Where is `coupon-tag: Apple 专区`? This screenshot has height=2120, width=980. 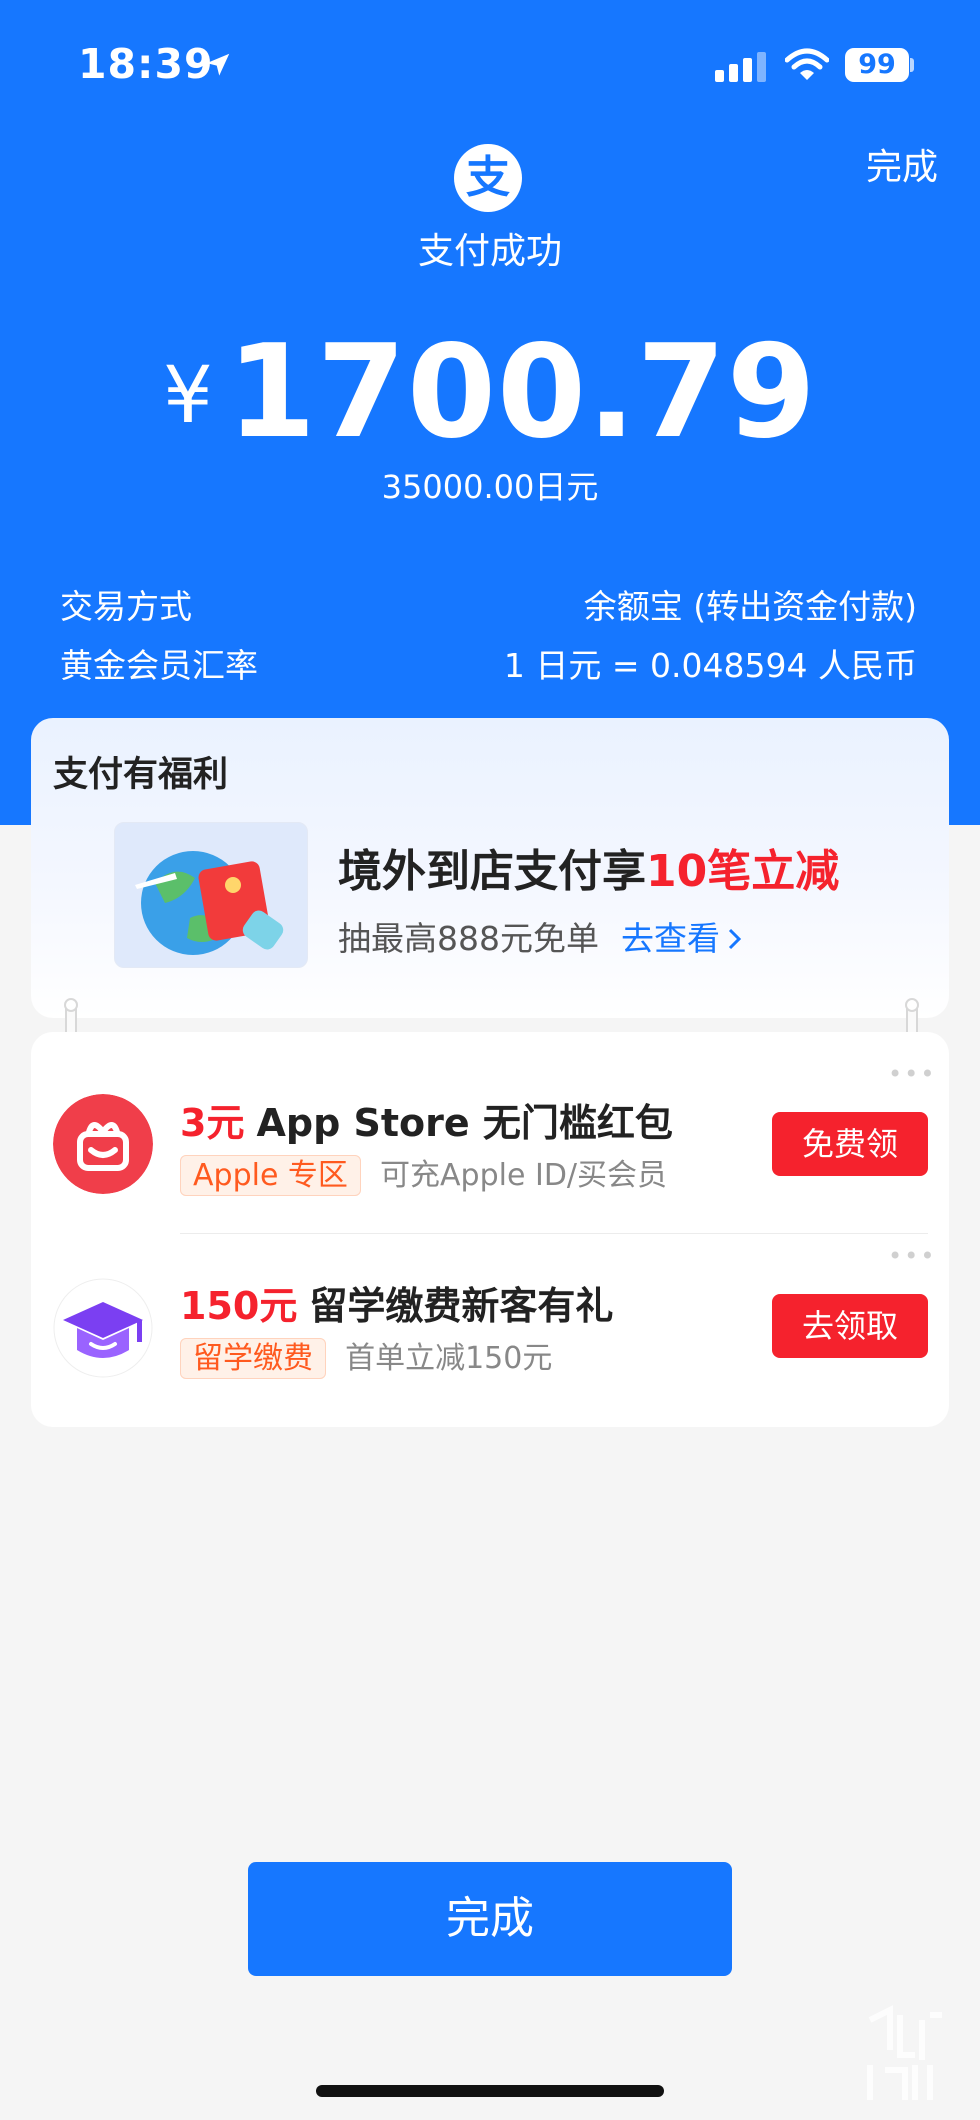
coupon-tag: Apple 专区 is located at coordinates (270, 1175).